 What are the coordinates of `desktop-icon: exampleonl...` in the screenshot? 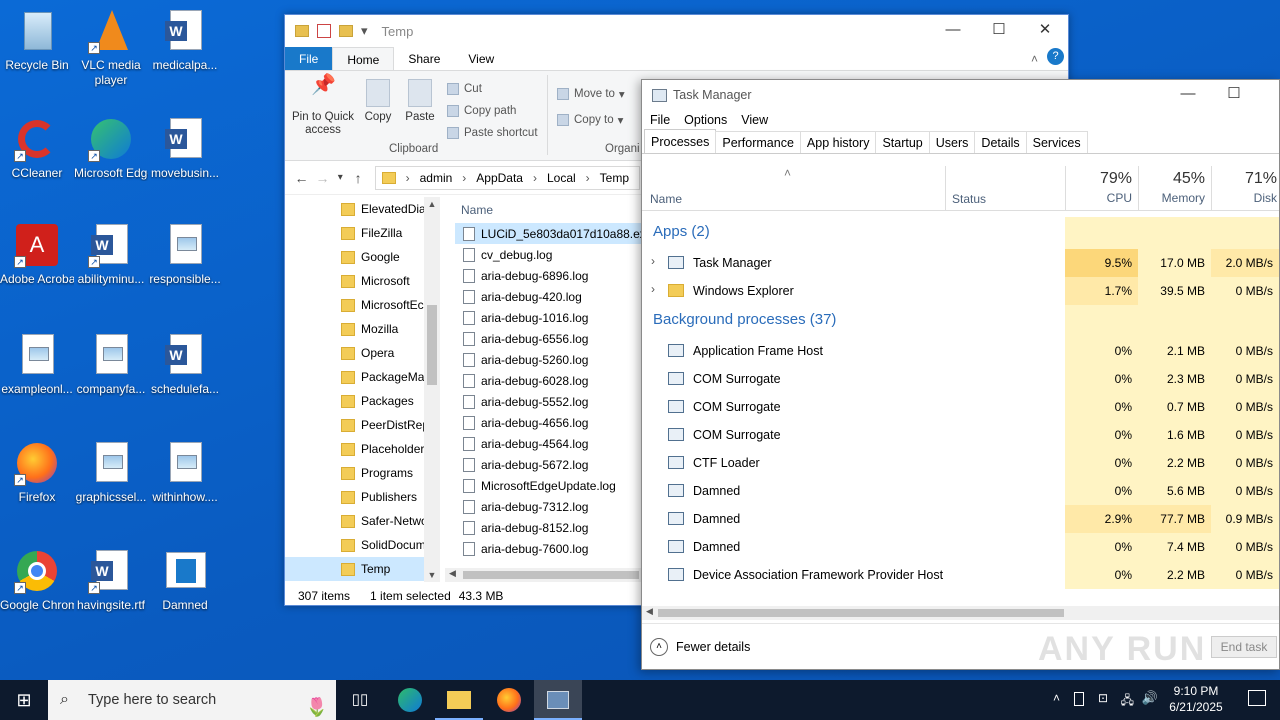 It's located at (37, 364).